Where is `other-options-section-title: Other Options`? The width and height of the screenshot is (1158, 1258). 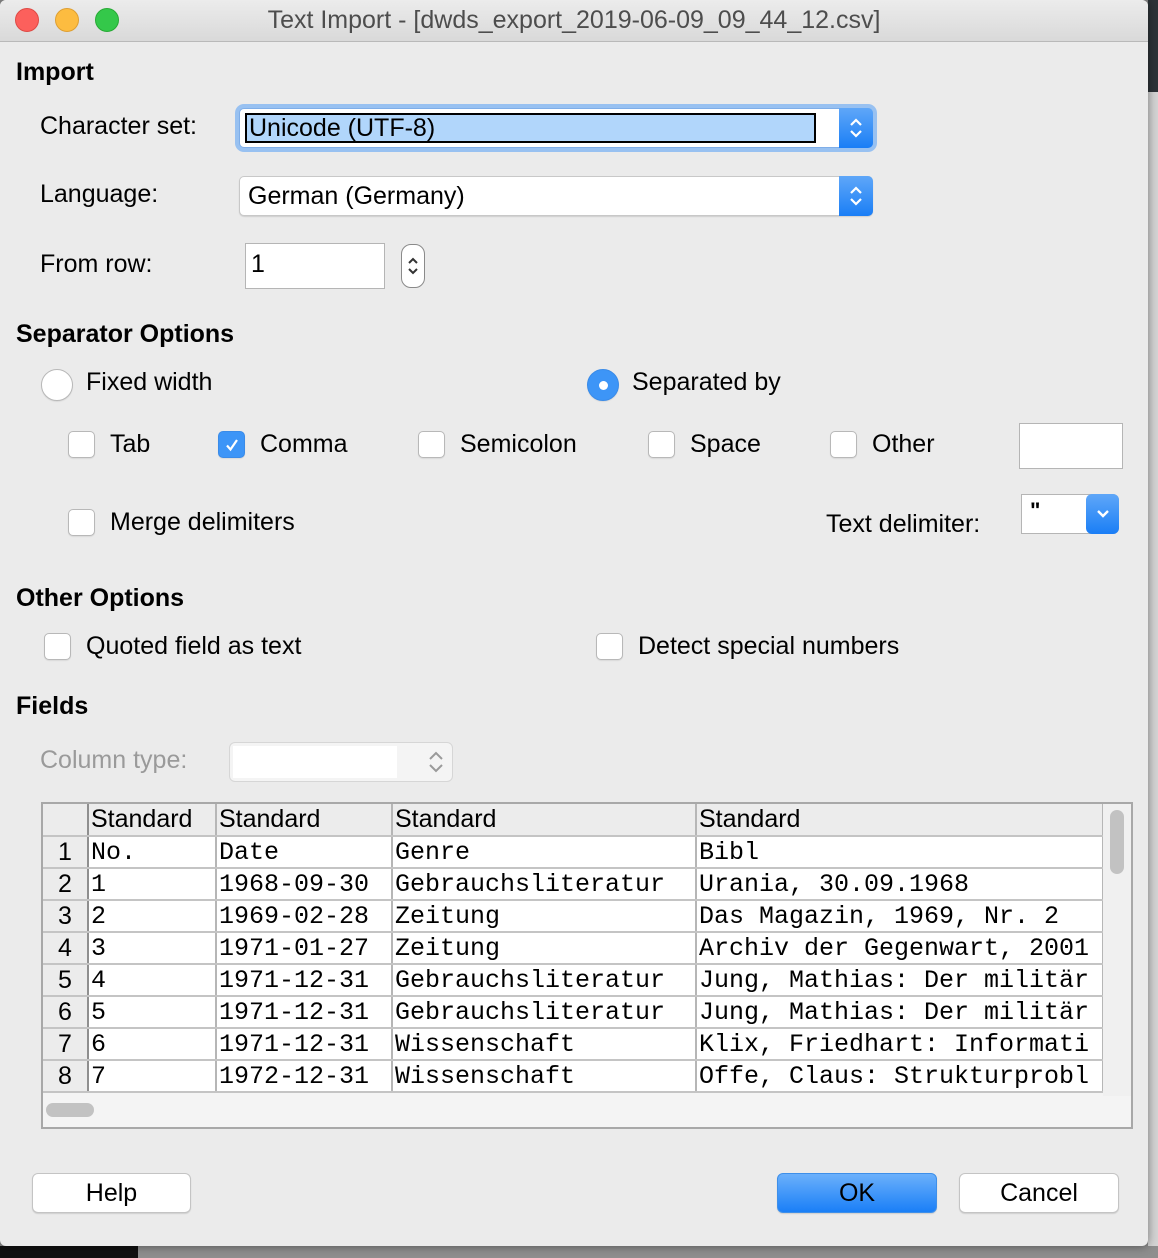 other-options-section-title: Other Options is located at coordinates (100, 598).